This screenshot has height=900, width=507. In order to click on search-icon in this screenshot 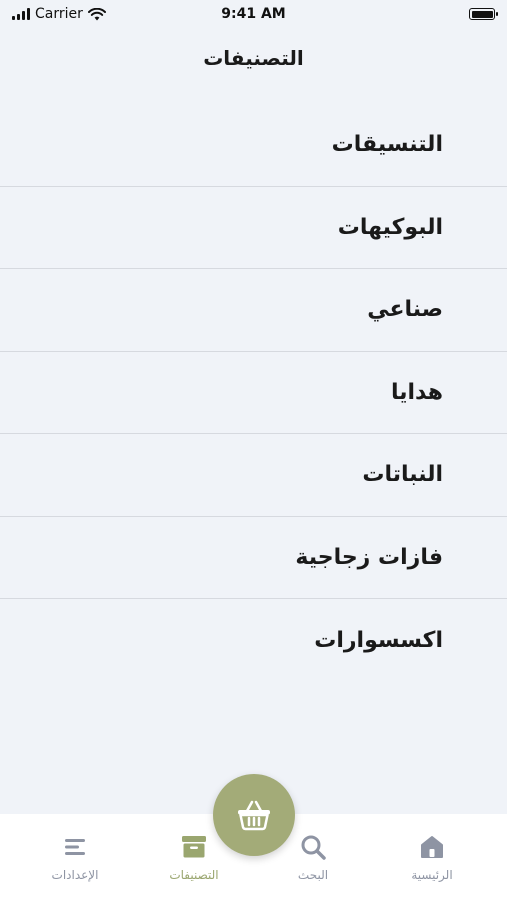, I will do `click(313, 847)`.